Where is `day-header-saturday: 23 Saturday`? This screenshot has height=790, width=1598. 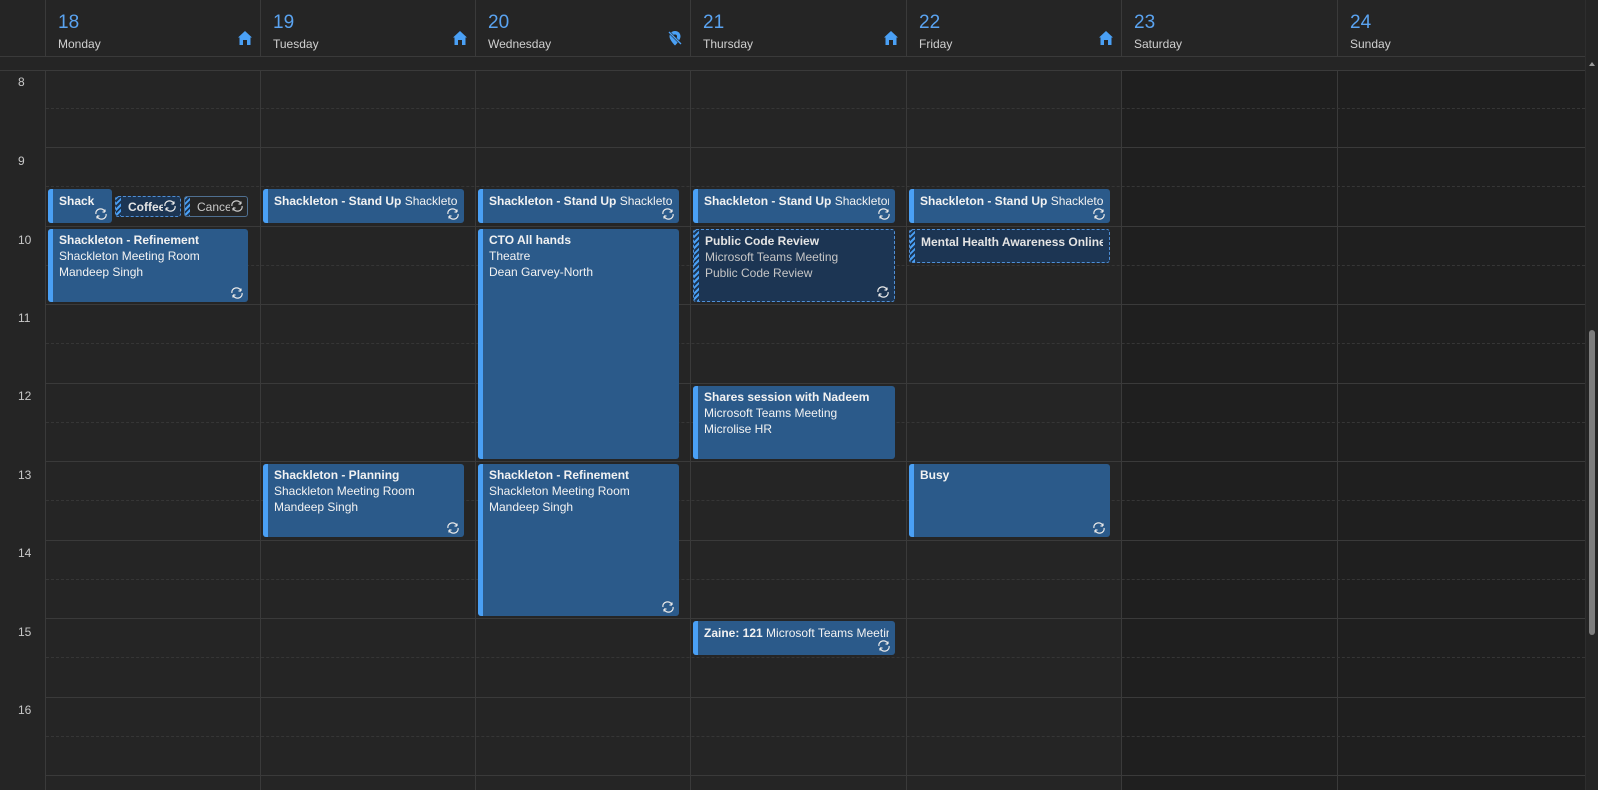 day-header-saturday: 23 Saturday is located at coordinates (1230, 28).